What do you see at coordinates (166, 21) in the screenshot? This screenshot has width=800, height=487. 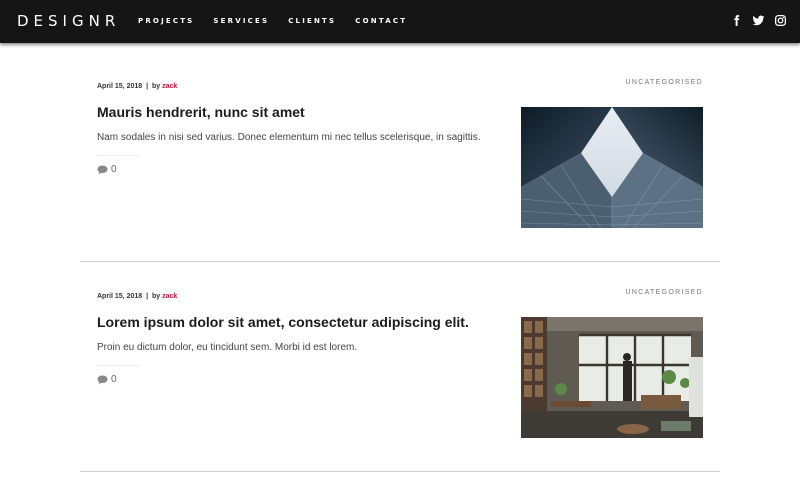 I see `nav-item-projects: PROJECTS` at bounding box center [166, 21].